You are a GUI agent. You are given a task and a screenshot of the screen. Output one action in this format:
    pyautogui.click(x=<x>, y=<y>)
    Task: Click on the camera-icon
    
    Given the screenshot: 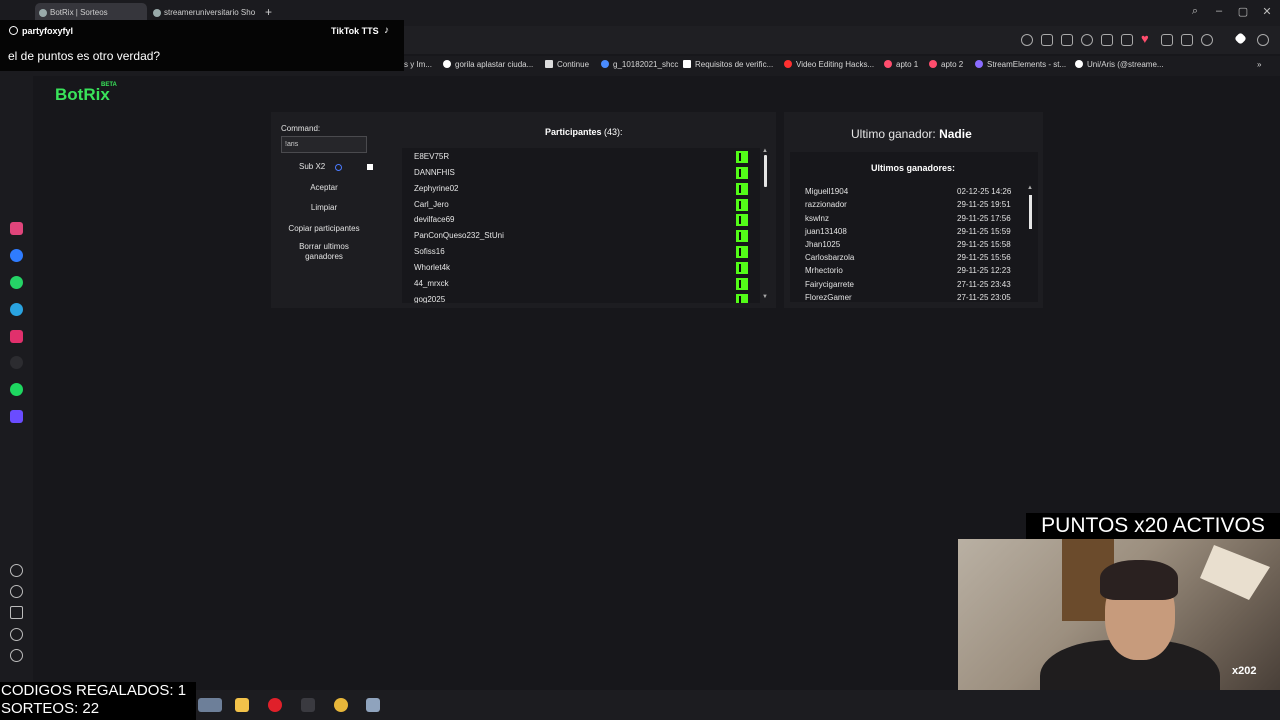 What is the action you would take?
    pyautogui.click(x=1067, y=40)
    